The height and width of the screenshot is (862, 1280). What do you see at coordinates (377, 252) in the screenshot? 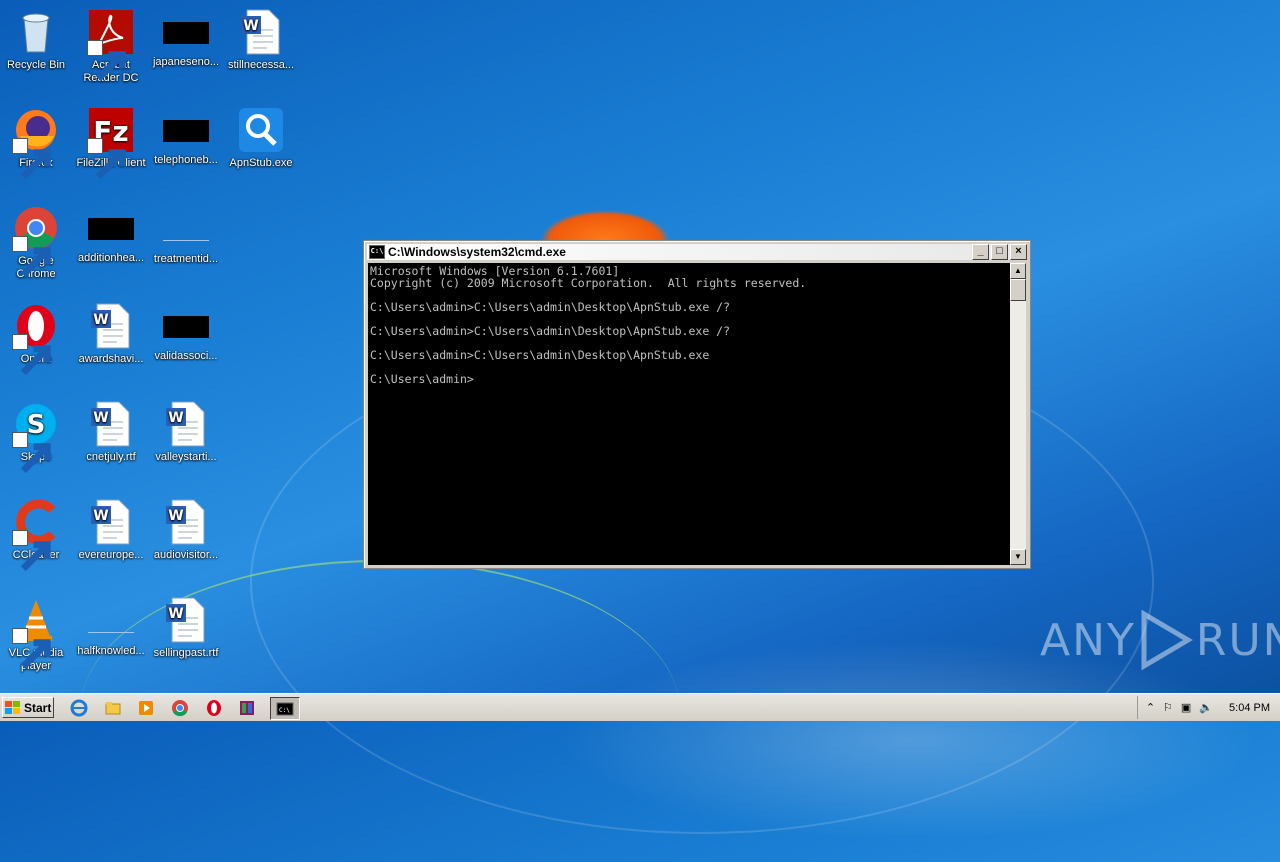
I see `cmd-app-icon: C:\` at bounding box center [377, 252].